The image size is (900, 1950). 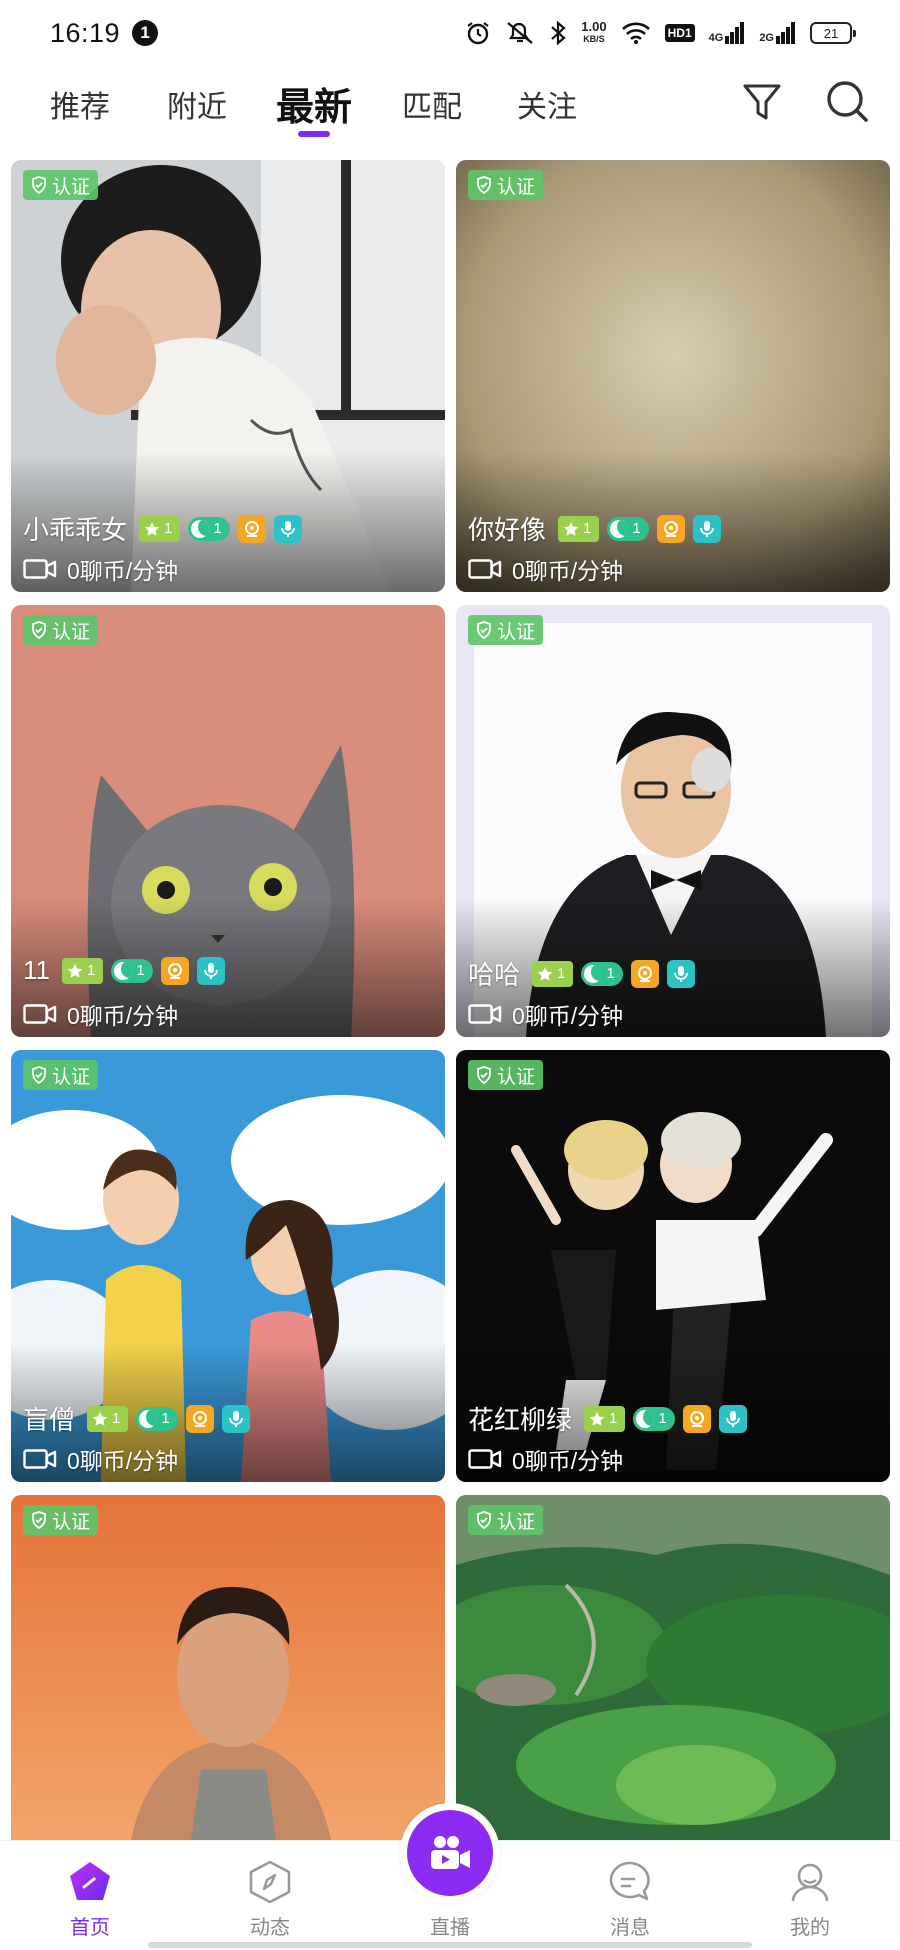 I want to click on compass-icon, so click(x=270, y=1882).